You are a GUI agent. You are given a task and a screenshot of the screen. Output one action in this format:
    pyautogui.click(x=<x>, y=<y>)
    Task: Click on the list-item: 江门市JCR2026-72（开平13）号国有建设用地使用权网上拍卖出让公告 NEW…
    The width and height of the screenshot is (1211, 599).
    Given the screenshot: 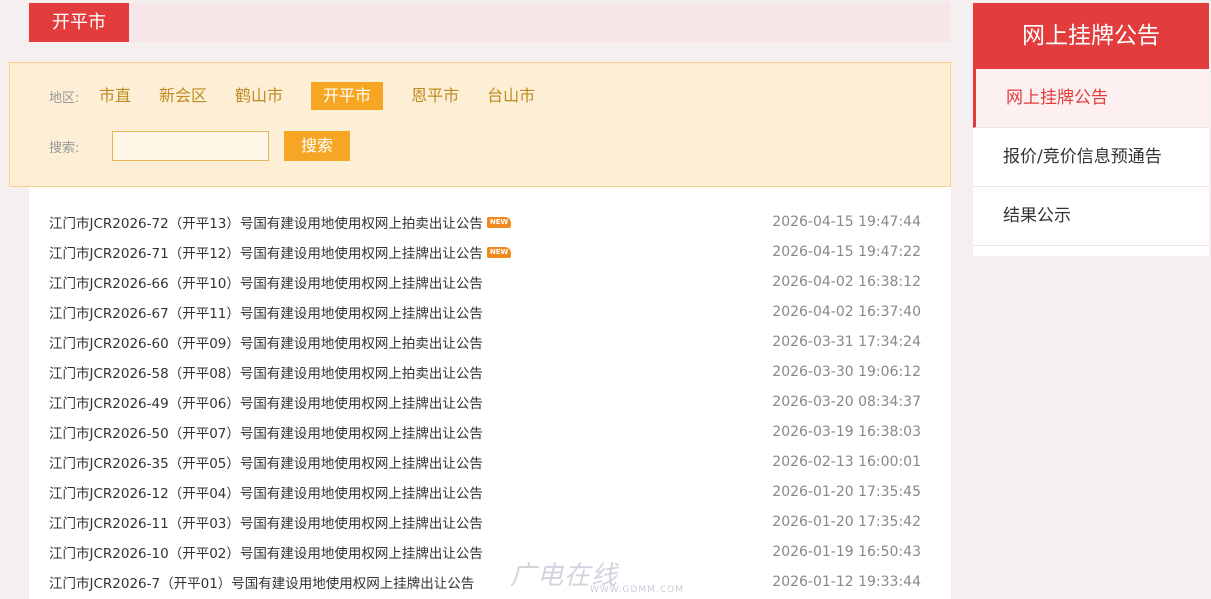 What is the action you would take?
    pyautogui.click(x=485, y=222)
    